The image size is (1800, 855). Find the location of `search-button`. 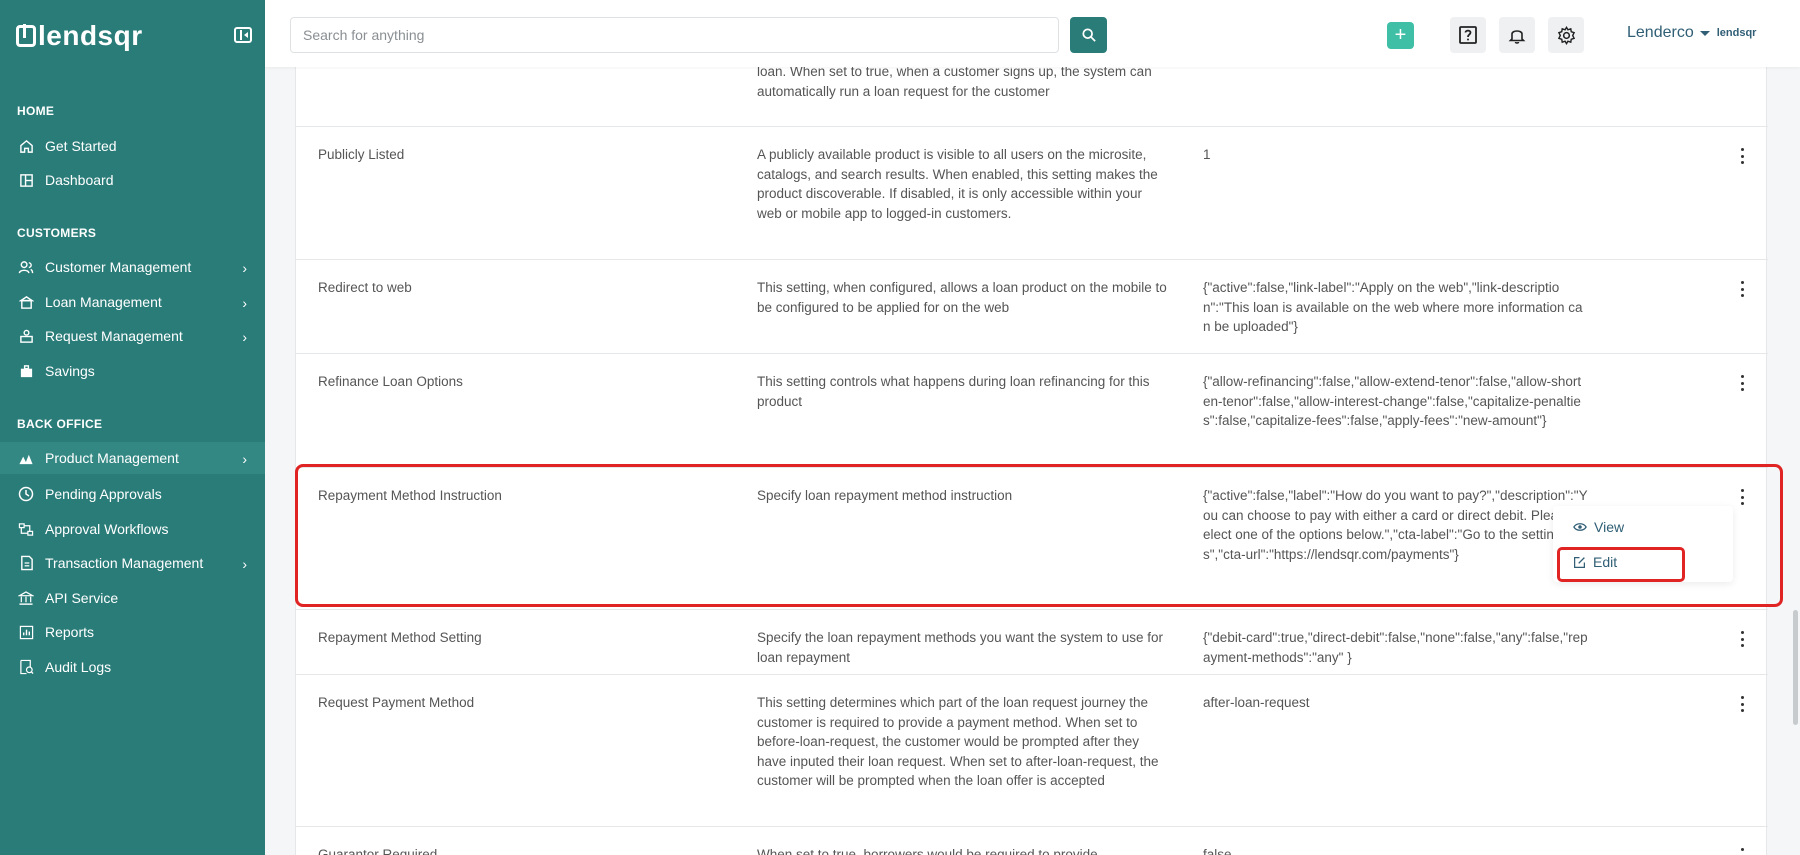

search-button is located at coordinates (1088, 35).